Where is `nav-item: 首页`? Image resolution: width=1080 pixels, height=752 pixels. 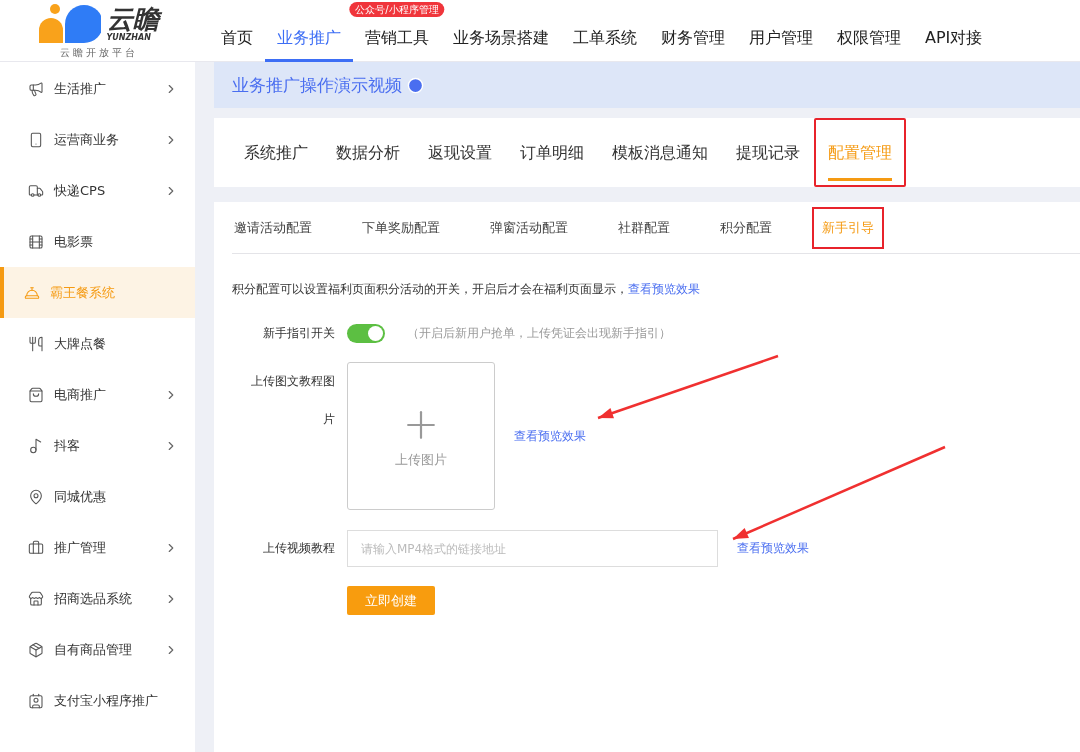
nav-item: 首页 is located at coordinates (237, 39).